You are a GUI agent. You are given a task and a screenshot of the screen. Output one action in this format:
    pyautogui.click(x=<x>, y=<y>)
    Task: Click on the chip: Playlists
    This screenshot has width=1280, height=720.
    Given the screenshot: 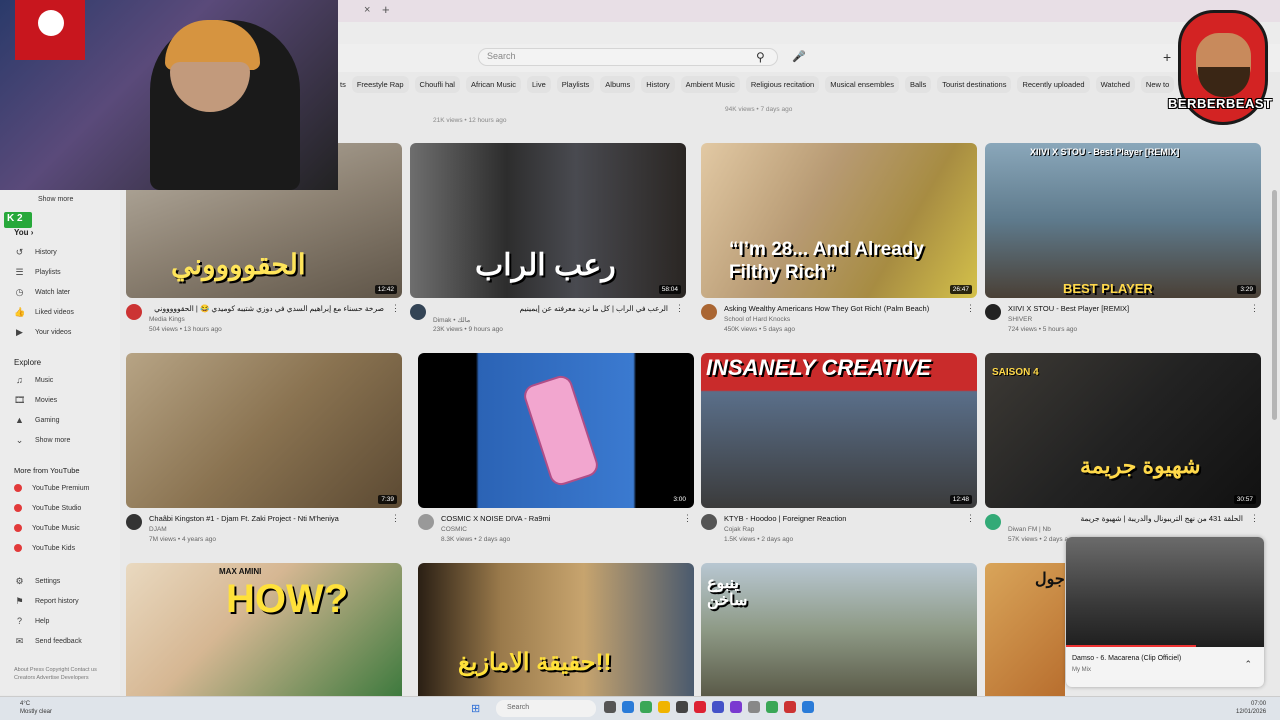 What is the action you would take?
    pyautogui.click(x=575, y=84)
    